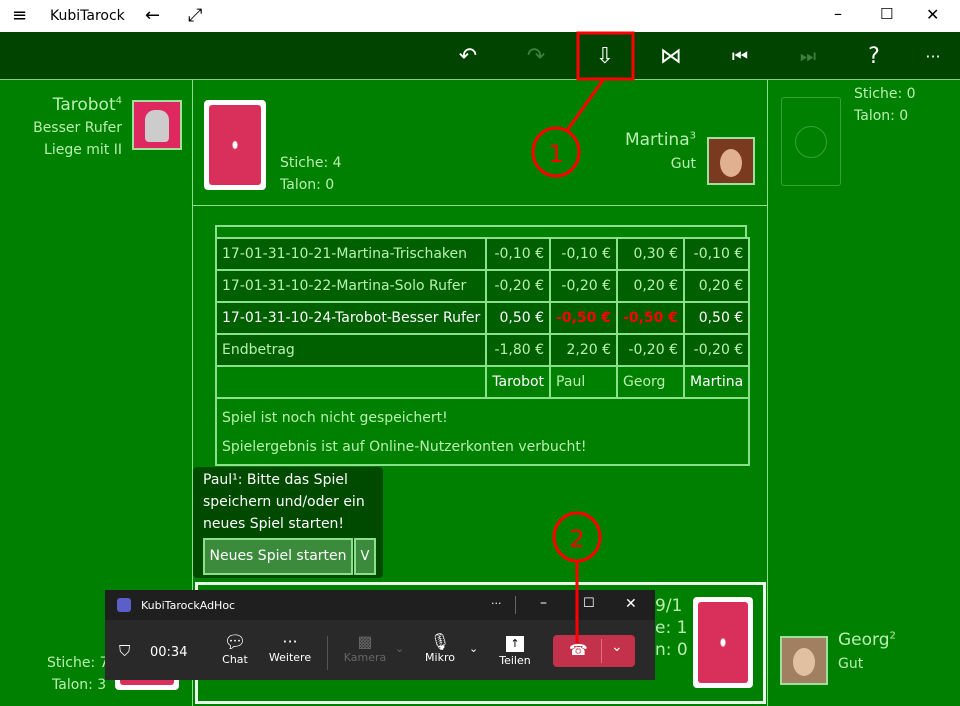 Image resolution: width=960 pixels, height=706 pixels. Describe the element at coordinates (576, 539) in the screenshot. I see `annotation-label-2: 2` at that location.